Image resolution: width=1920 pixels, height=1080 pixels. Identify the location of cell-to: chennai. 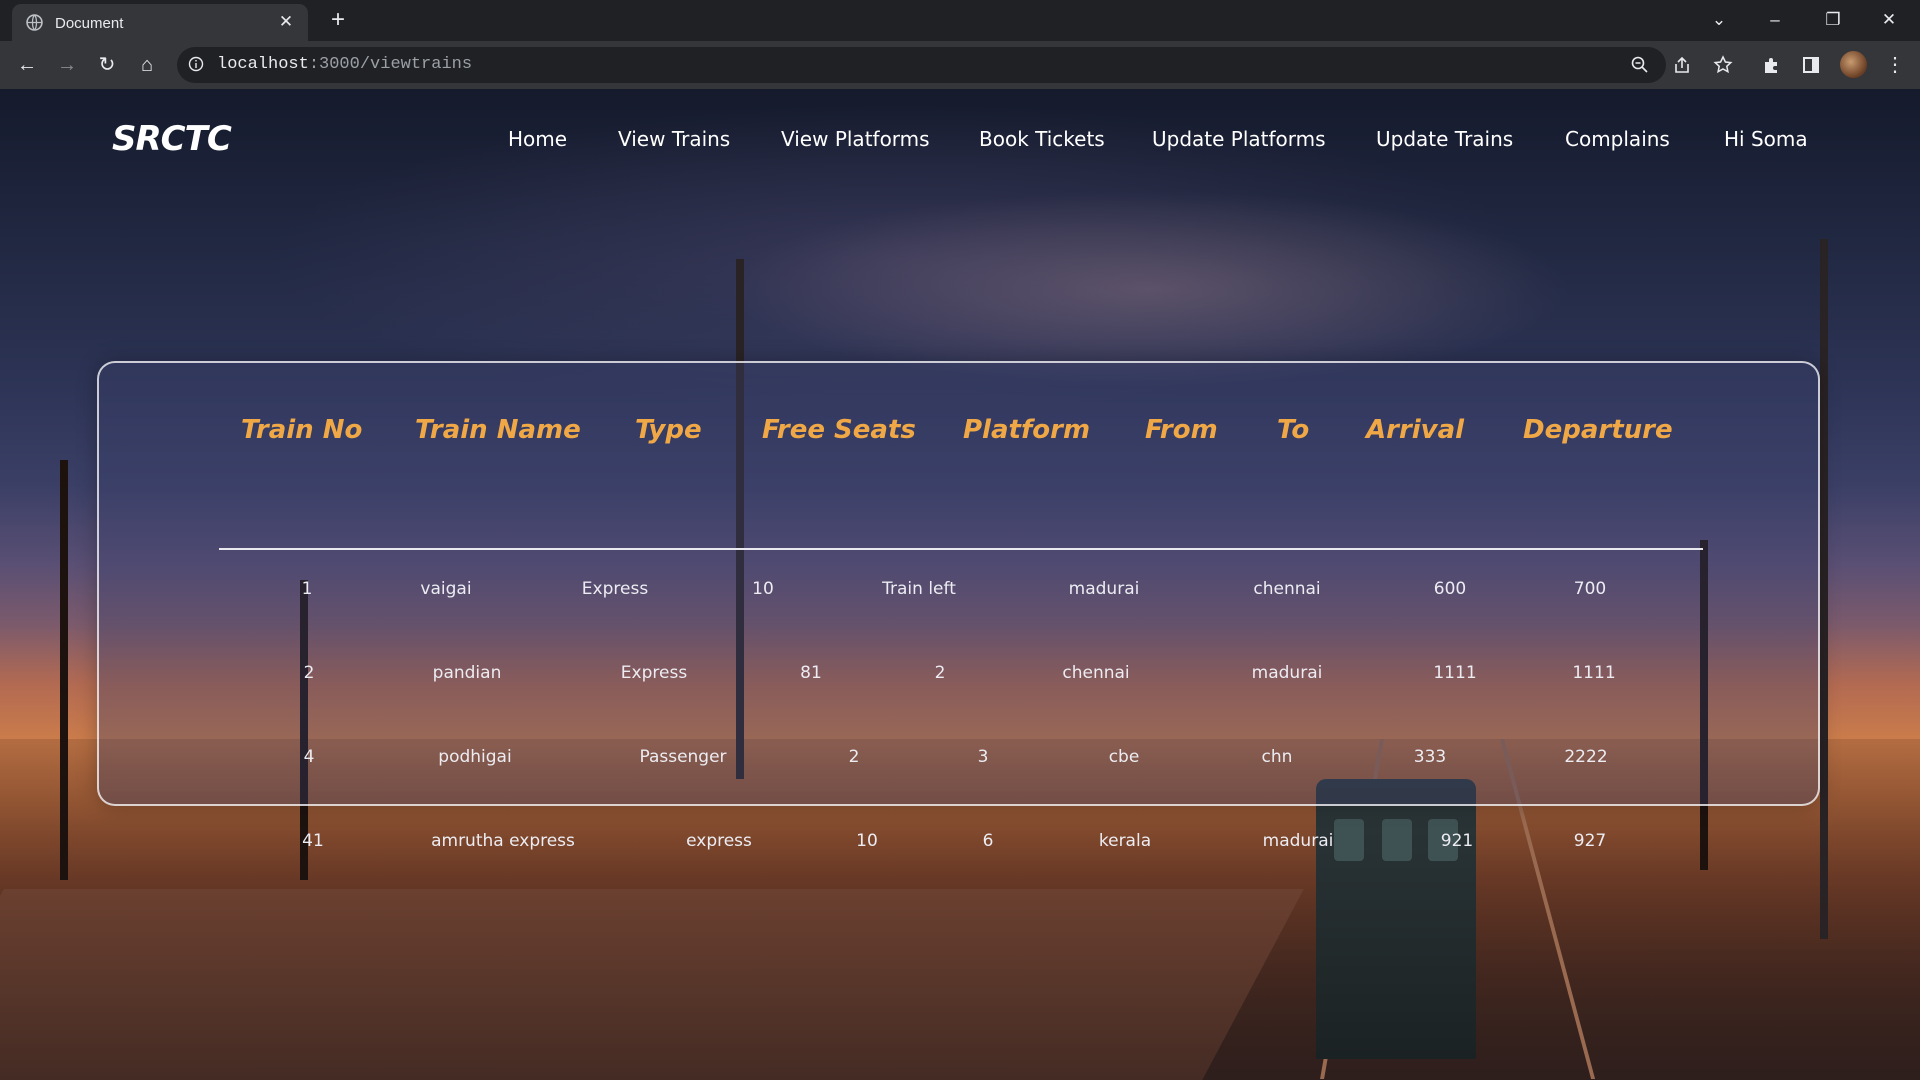
(1287, 589).